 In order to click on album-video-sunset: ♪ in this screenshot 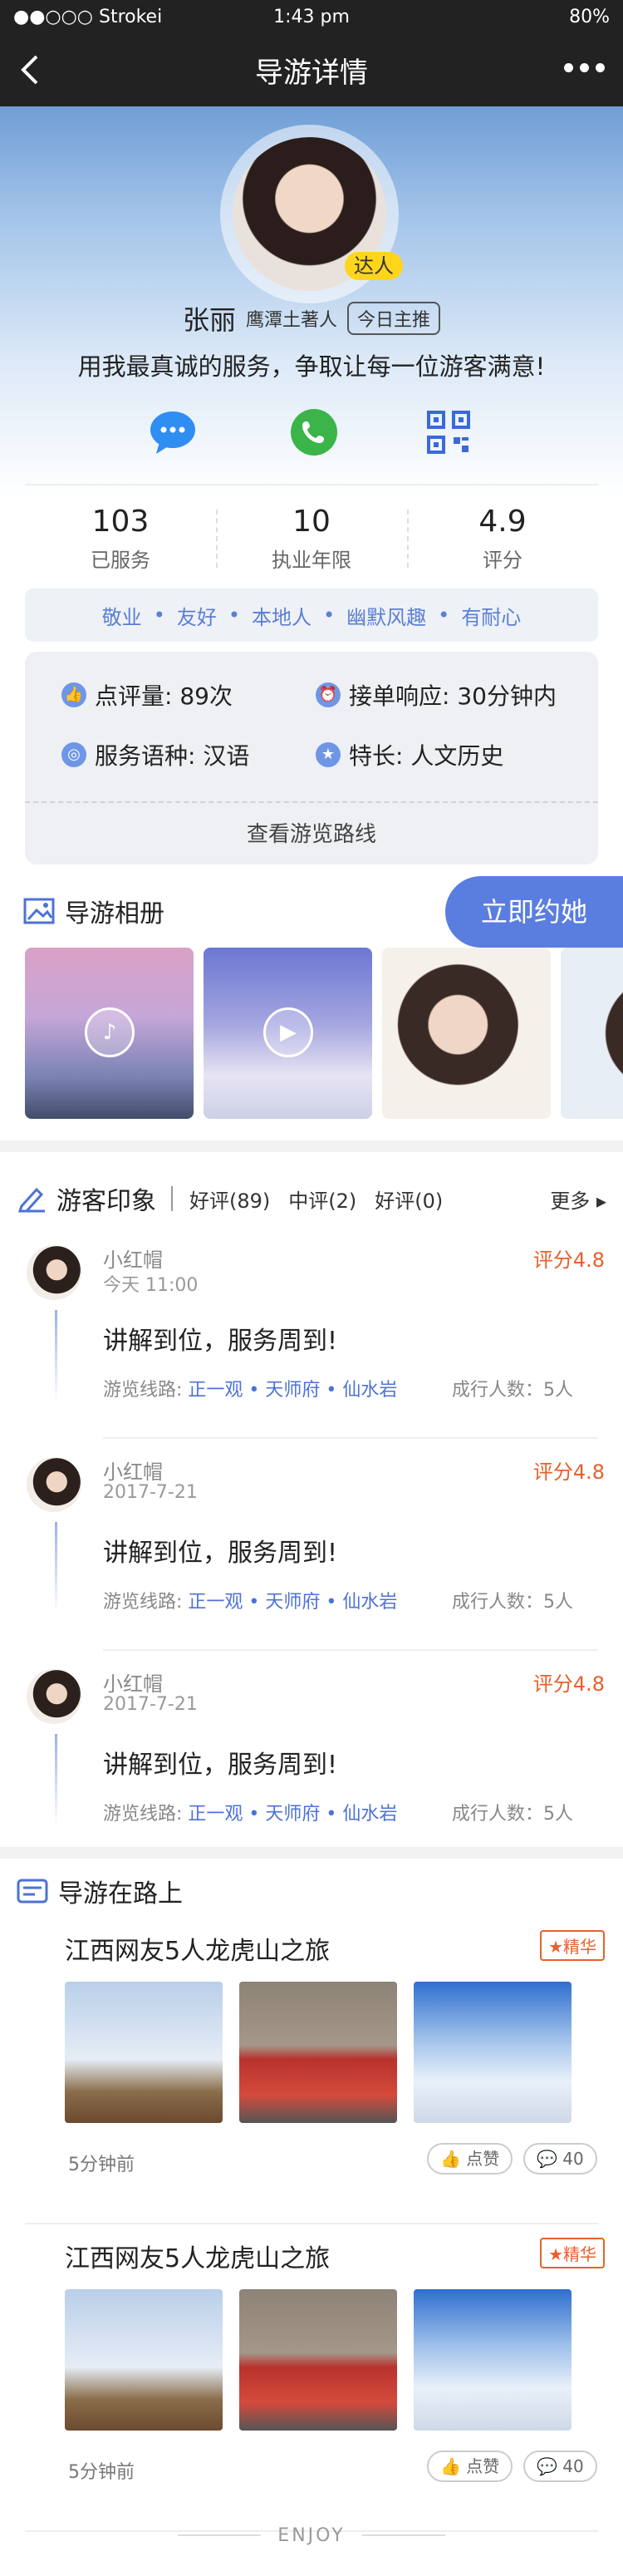, I will do `click(109, 1033)`.